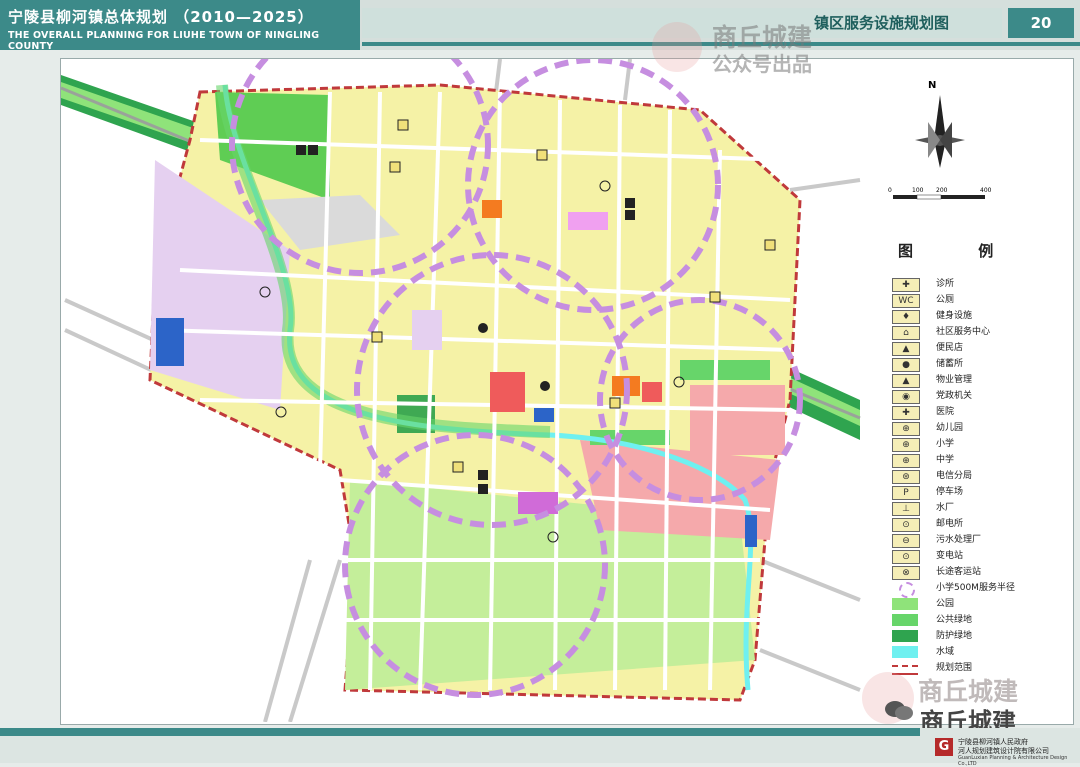  What do you see at coordinates (905, 604) in the screenshot?
I see `park-swatch` at bounding box center [905, 604].